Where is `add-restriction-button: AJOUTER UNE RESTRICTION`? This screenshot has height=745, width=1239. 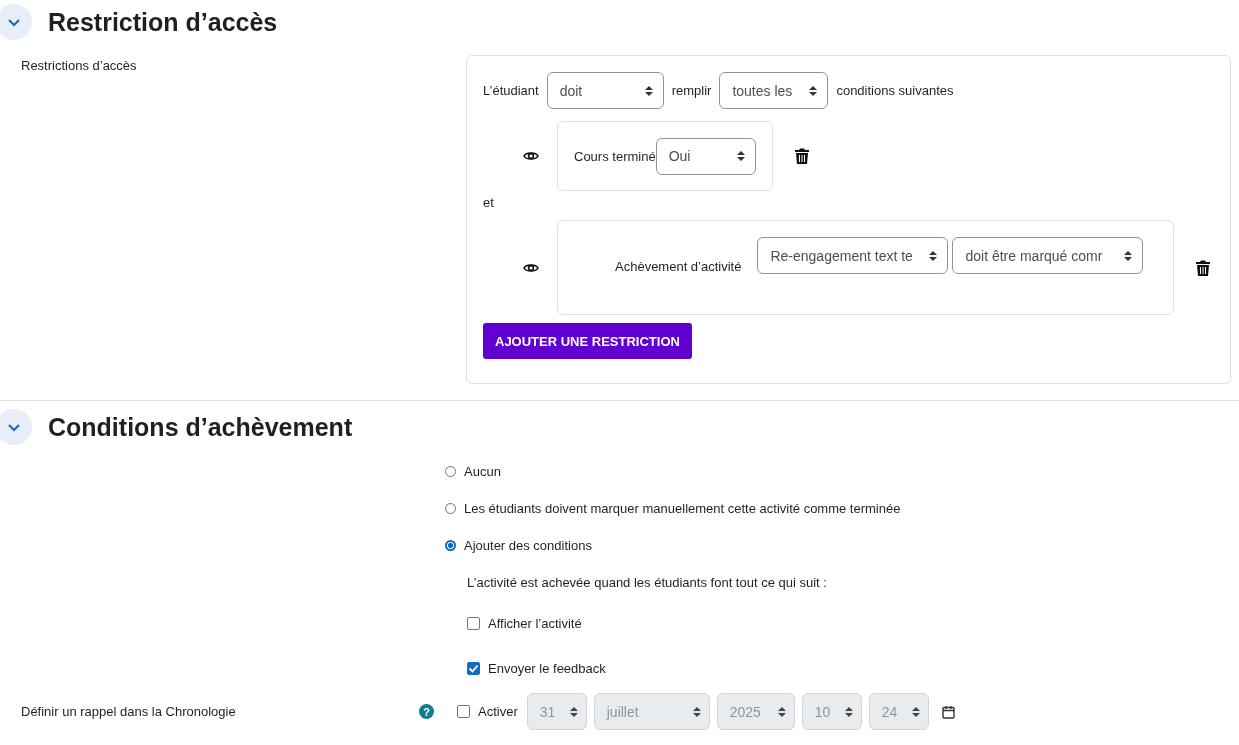
add-restriction-button: AJOUTER UNE RESTRICTION is located at coordinates (587, 341).